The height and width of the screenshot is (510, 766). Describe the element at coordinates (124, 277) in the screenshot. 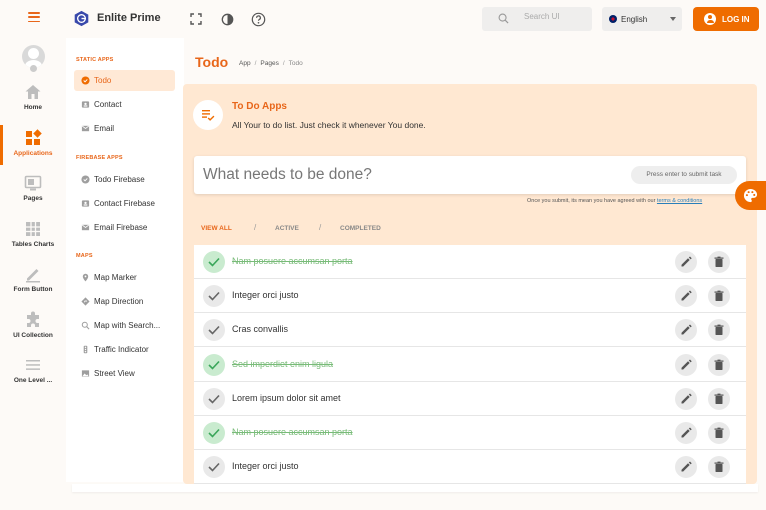

I see `menu-item-map-marker: Map Marker` at that location.